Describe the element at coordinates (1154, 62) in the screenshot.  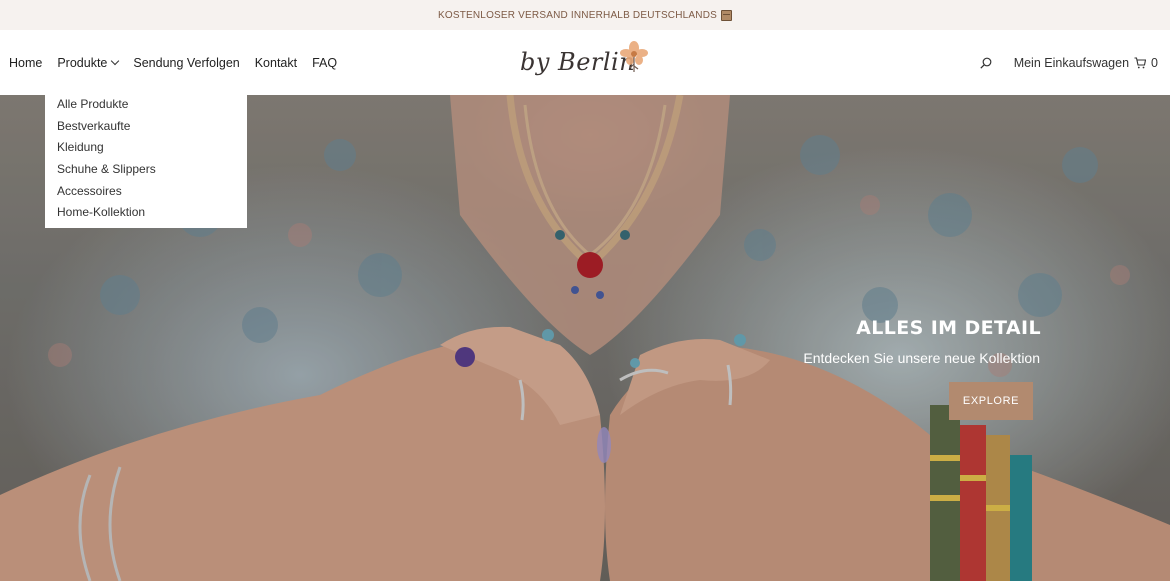
I see `cart-count: 0` at that location.